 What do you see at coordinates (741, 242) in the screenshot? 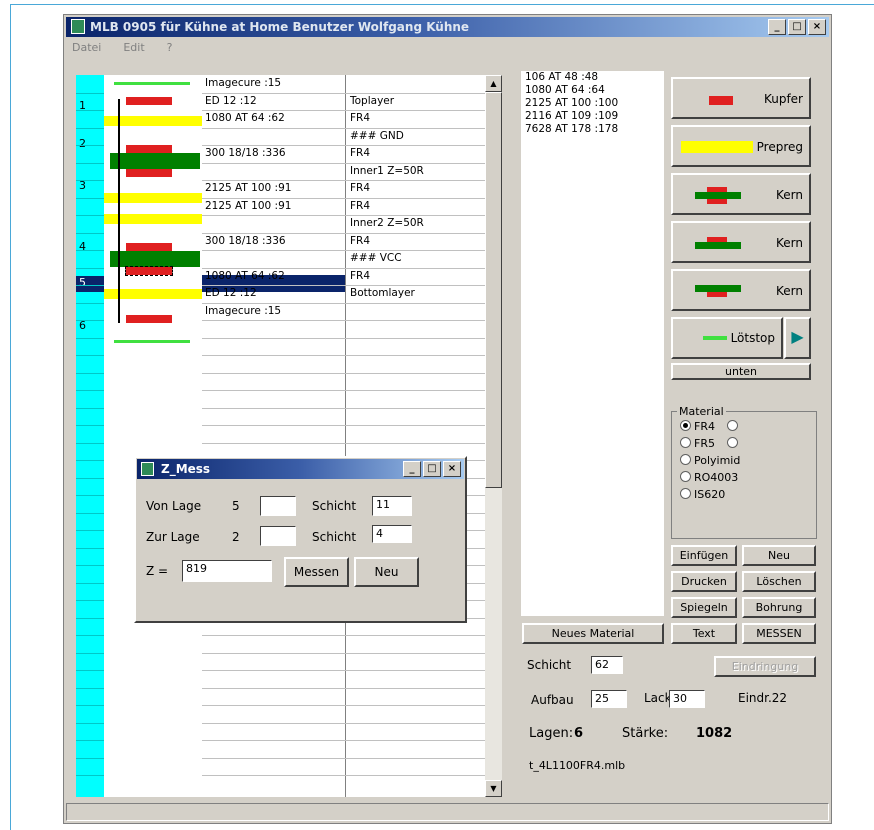
I see `kern-button-2: Kern` at bounding box center [741, 242].